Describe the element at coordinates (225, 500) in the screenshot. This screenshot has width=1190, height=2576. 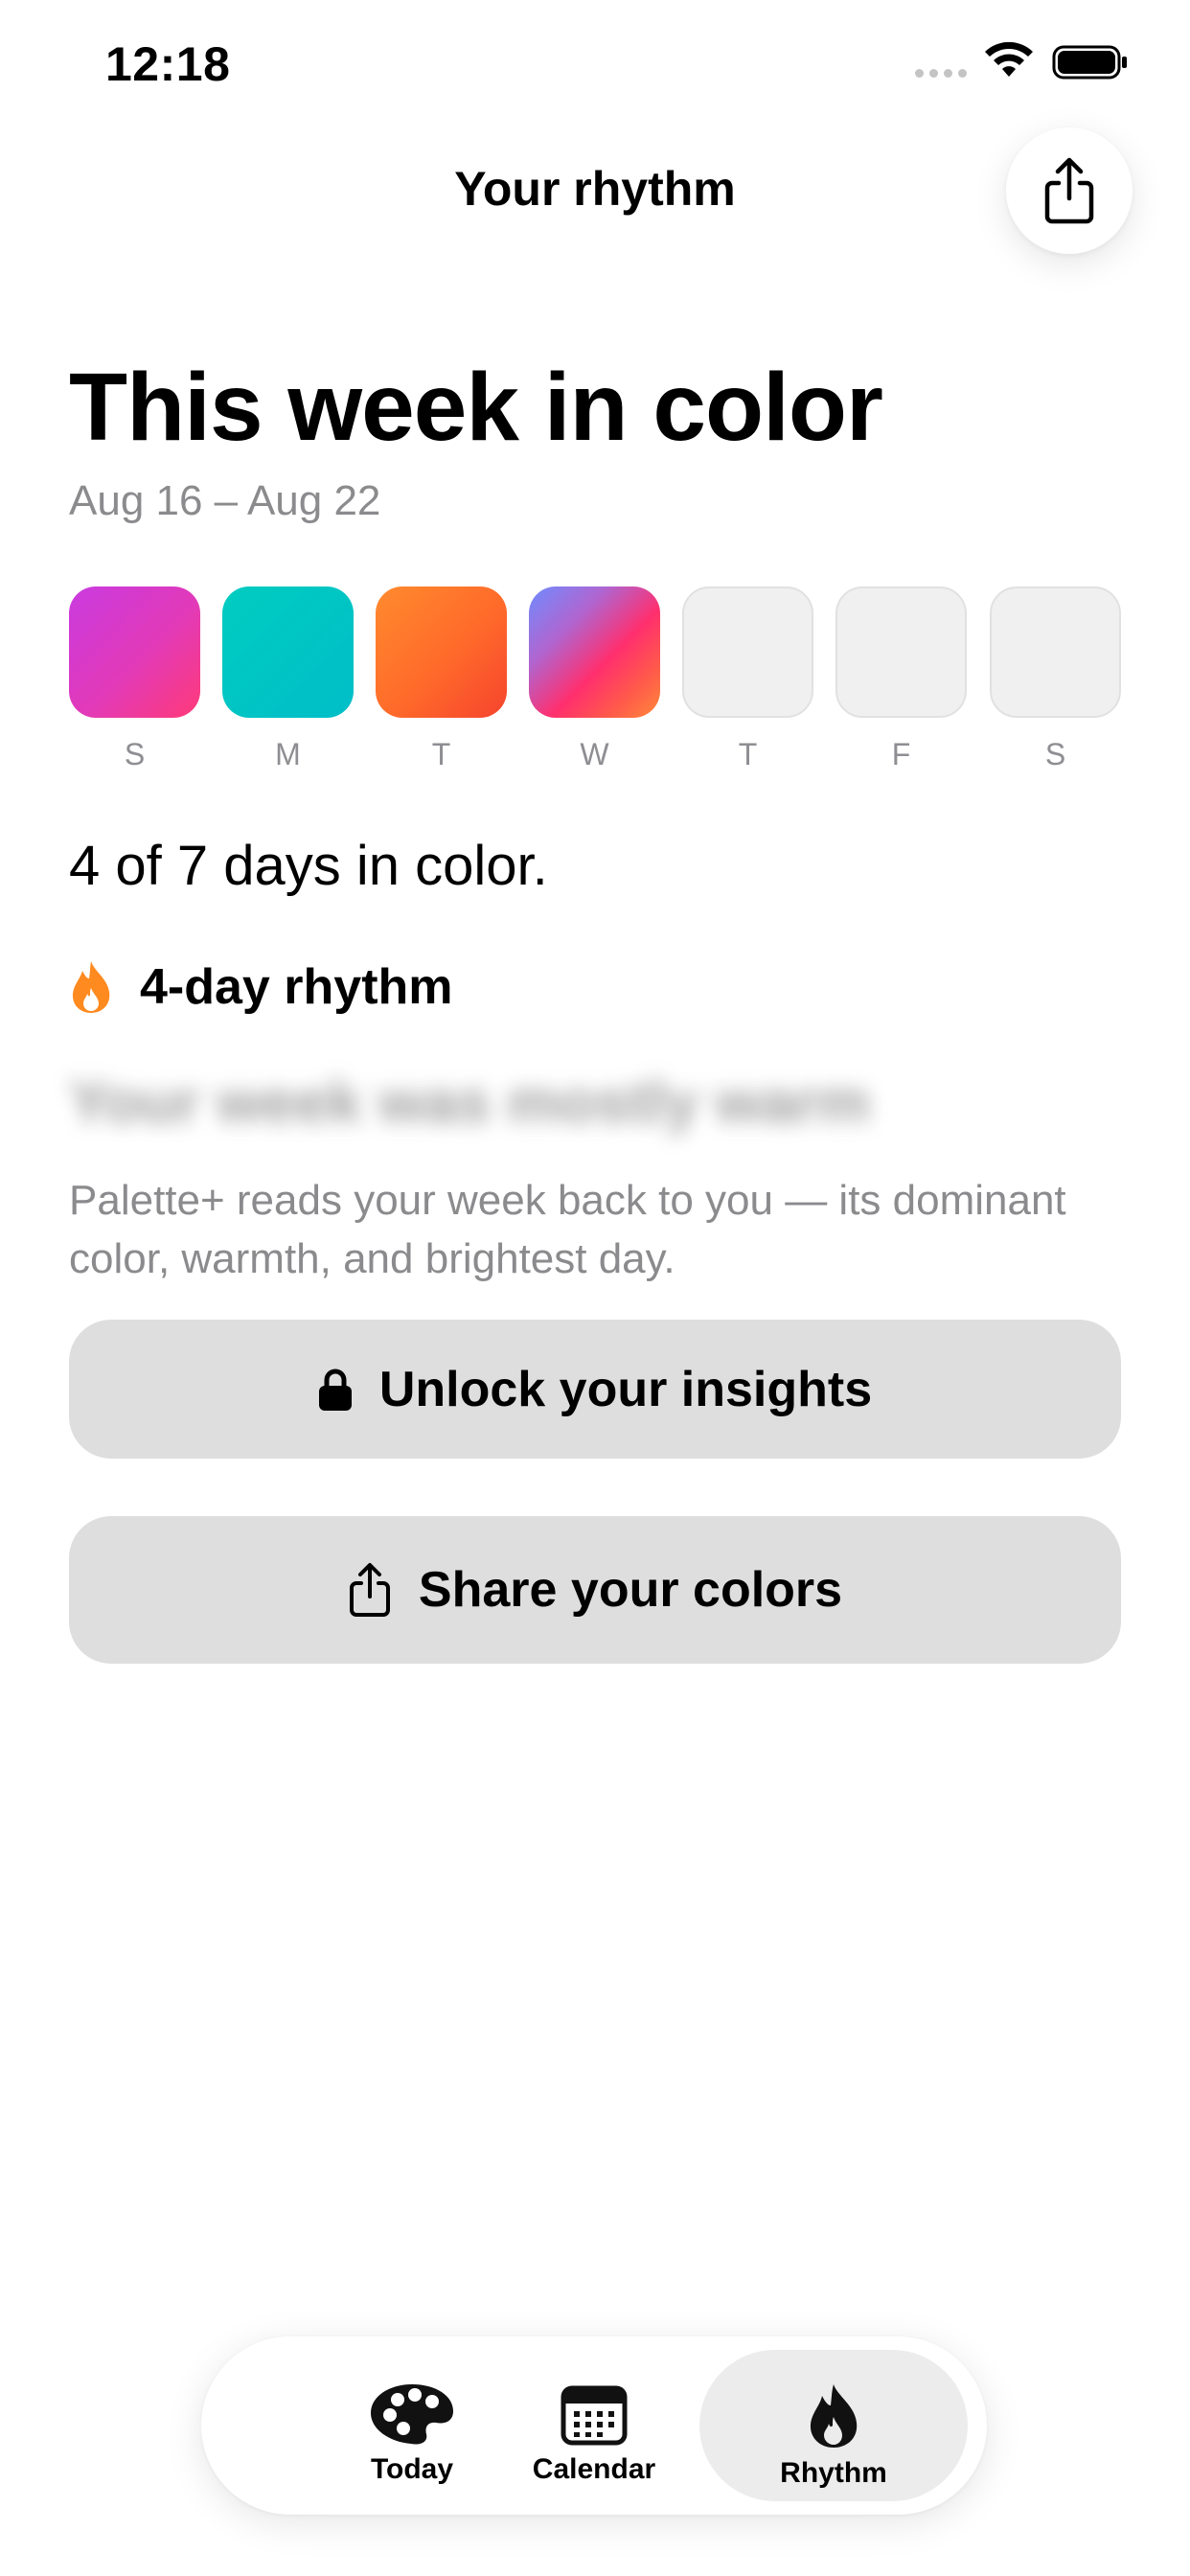
I see `date-range: Aug 16 – Aug 22` at that location.